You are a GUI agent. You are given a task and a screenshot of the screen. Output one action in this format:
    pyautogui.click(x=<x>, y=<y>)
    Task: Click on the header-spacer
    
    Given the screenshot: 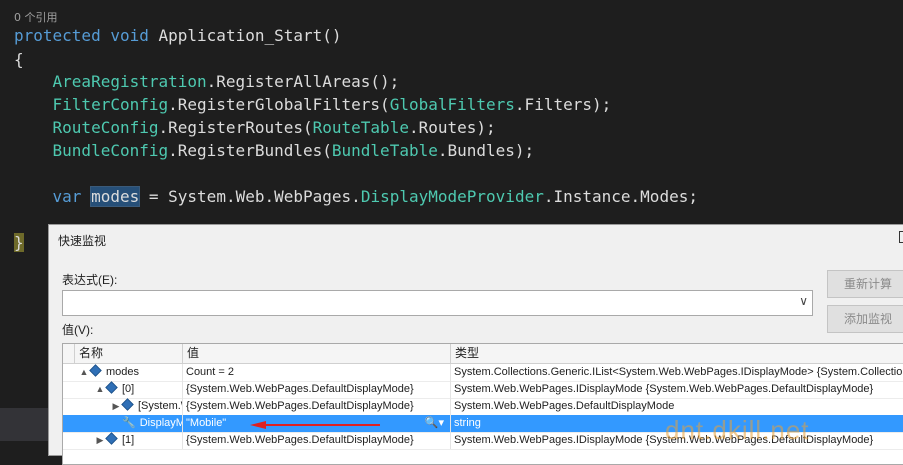 What is the action you would take?
    pyautogui.click(x=69, y=353)
    